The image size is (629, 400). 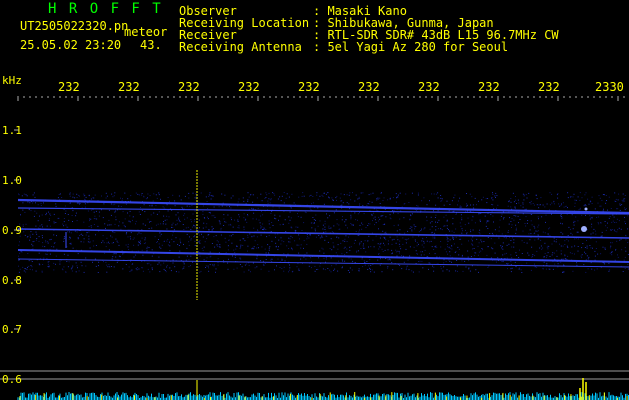 I want to click on y-tick-label: 0.8, so click(x=12, y=280).